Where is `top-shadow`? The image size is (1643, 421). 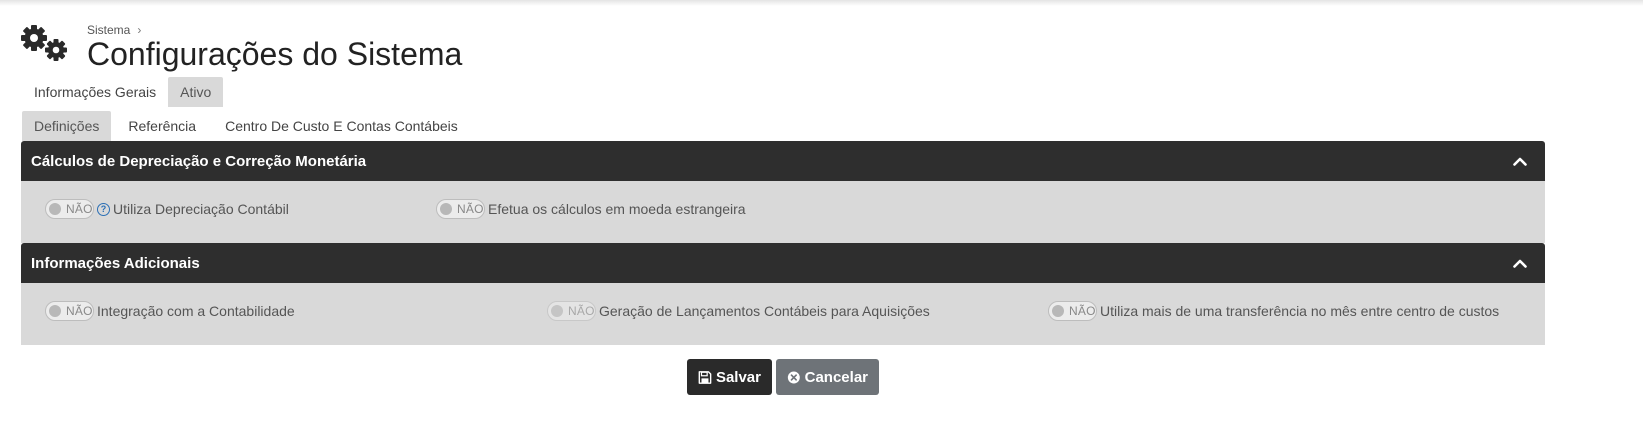 top-shadow is located at coordinates (821, 3).